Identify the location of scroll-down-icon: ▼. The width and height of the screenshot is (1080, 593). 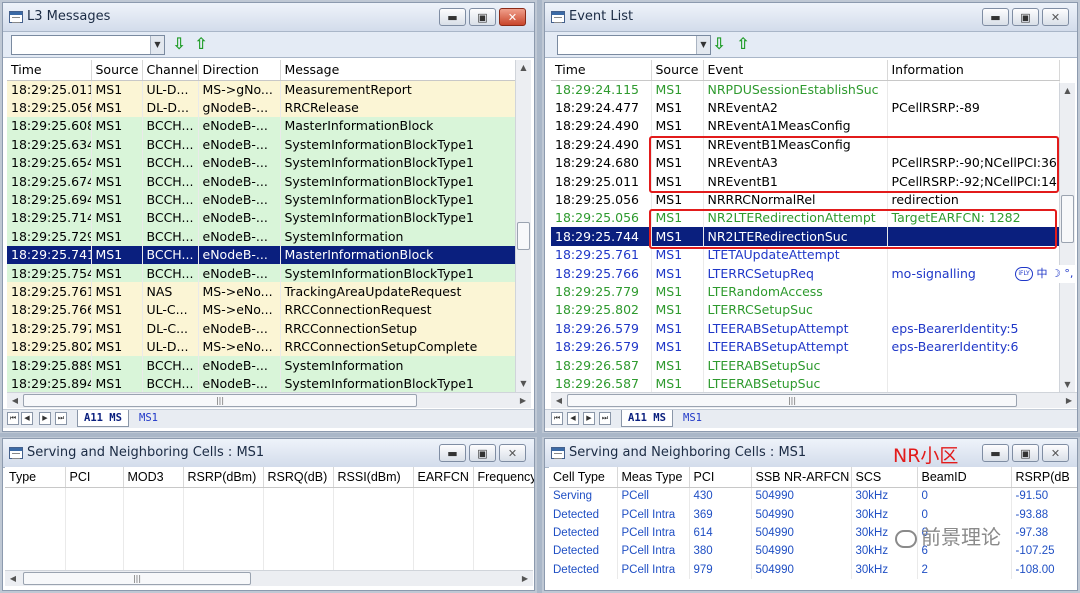
(523, 384).